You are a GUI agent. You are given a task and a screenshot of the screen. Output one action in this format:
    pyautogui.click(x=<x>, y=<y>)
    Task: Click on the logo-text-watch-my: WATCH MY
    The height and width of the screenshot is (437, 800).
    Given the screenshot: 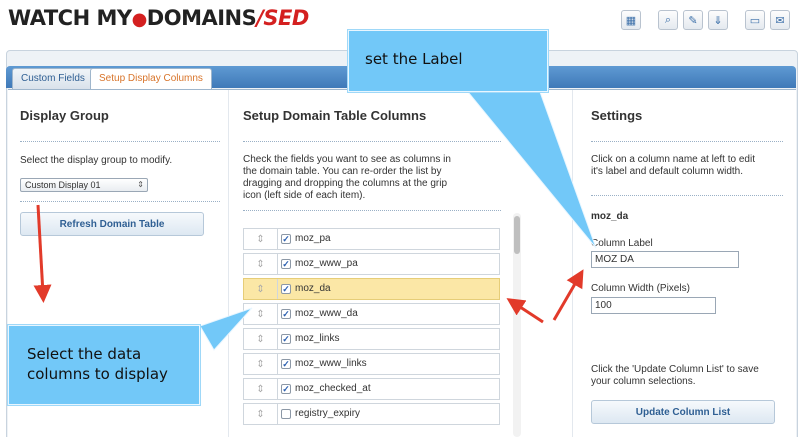 What is the action you would take?
    pyautogui.click(x=70, y=18)
    